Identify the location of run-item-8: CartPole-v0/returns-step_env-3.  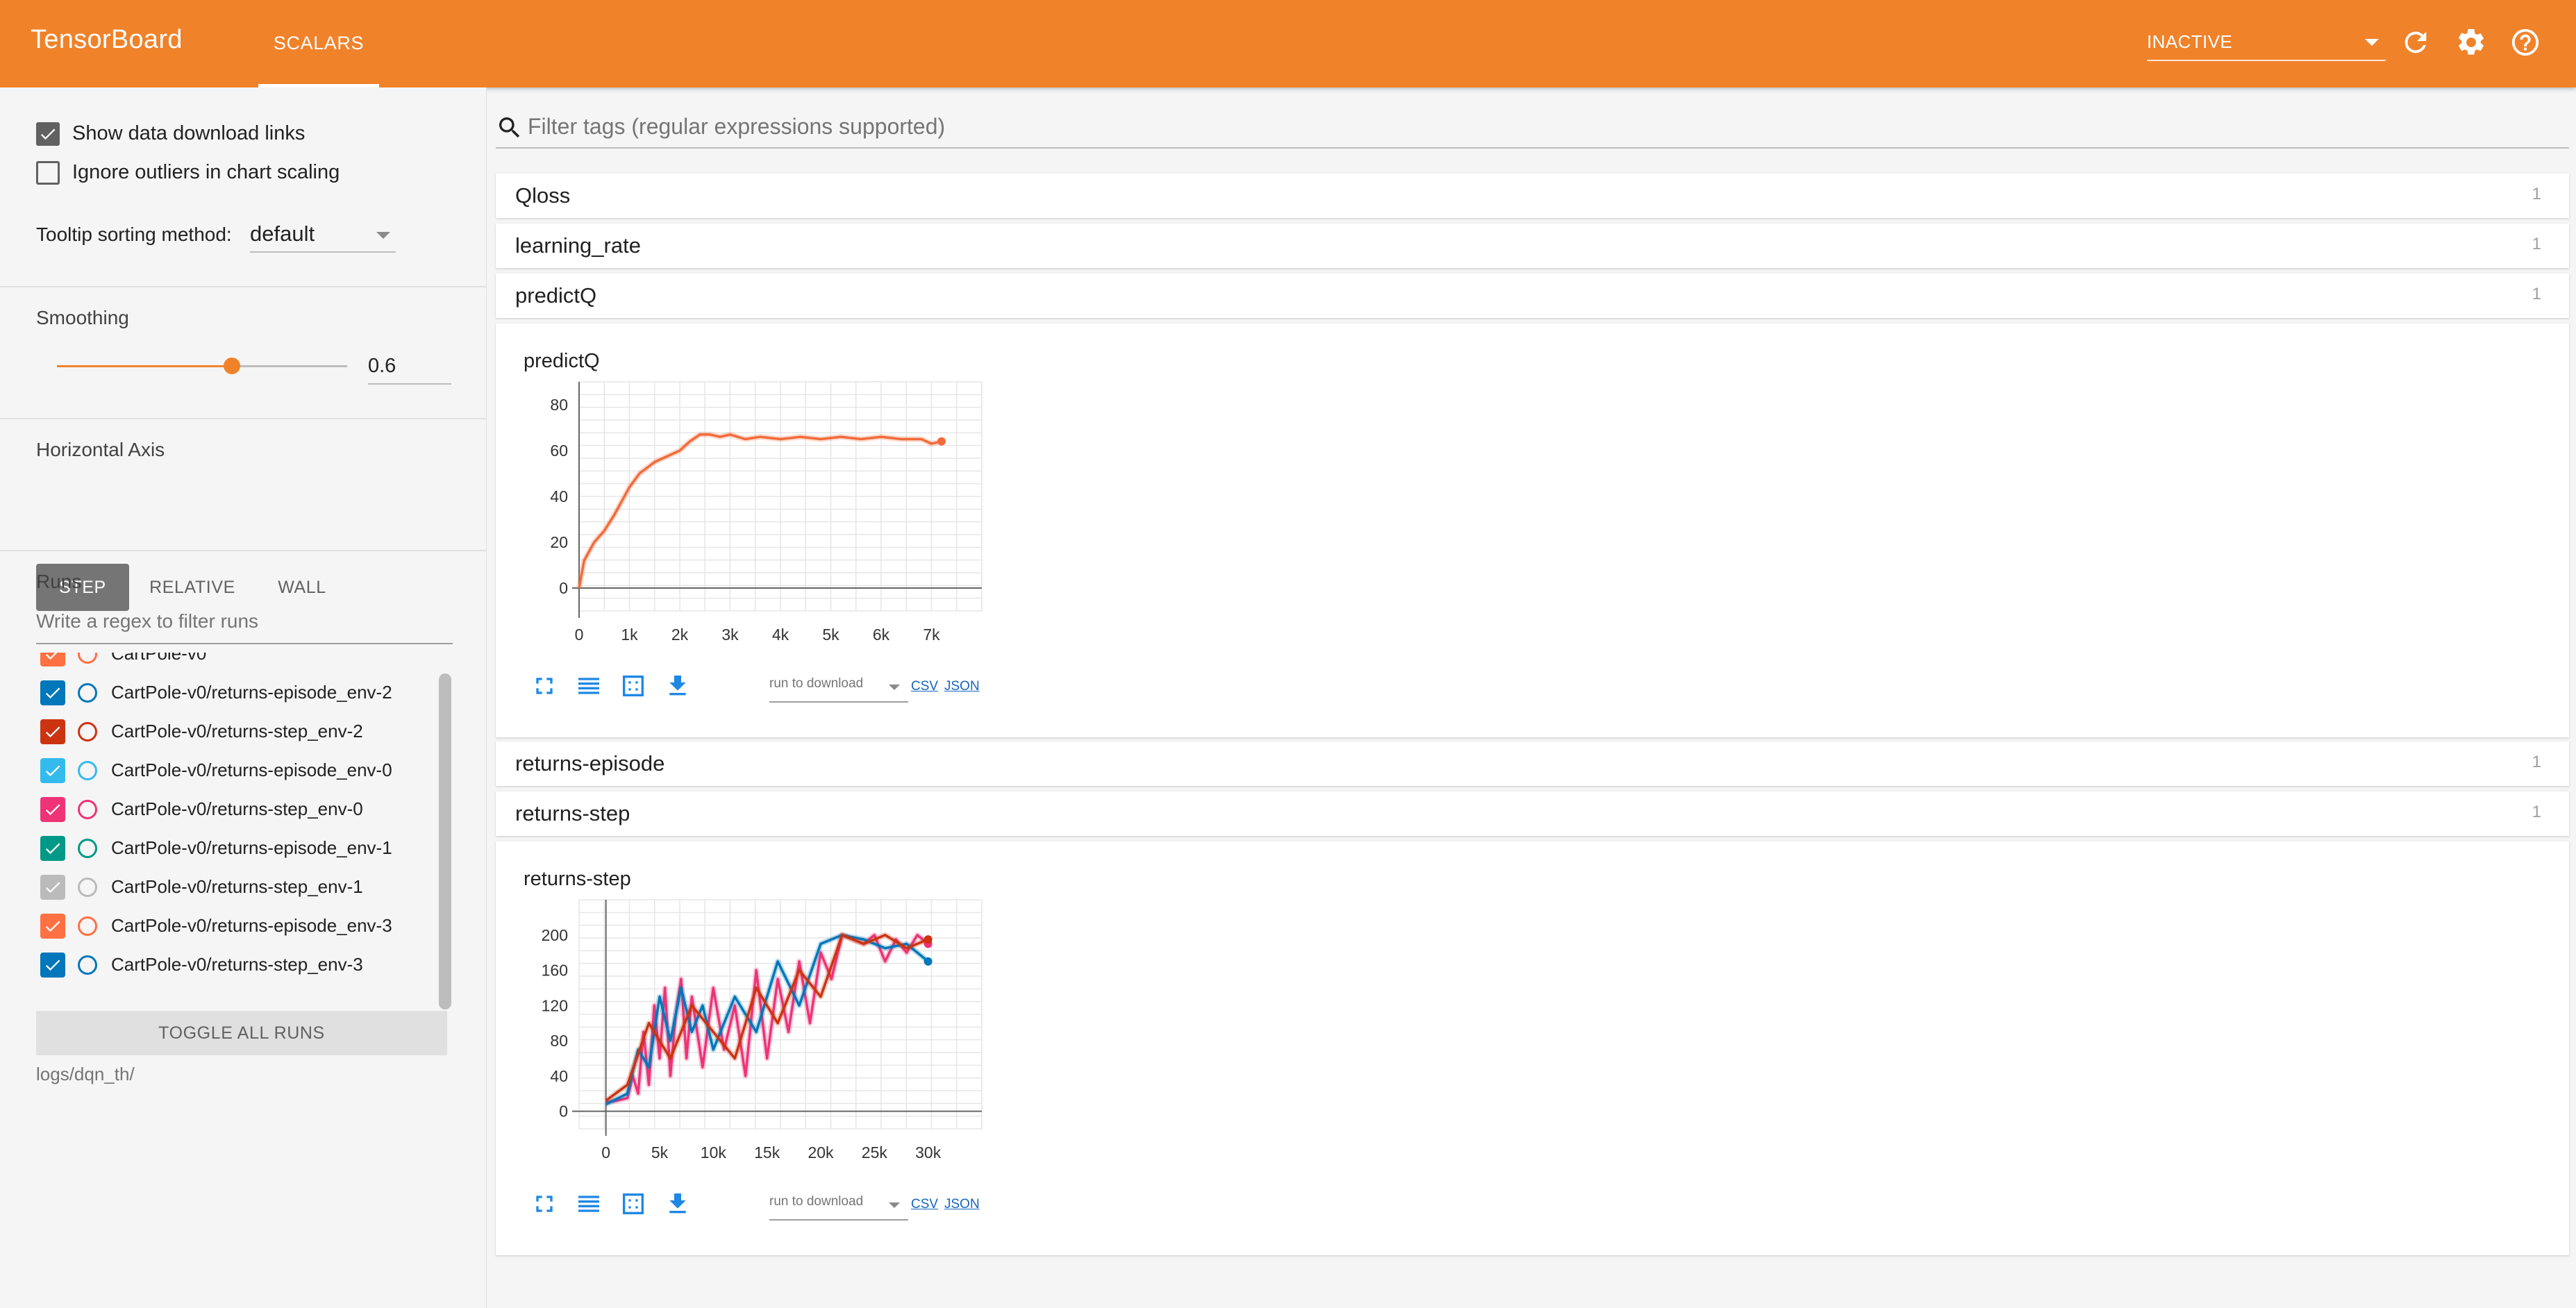
(234, 965).